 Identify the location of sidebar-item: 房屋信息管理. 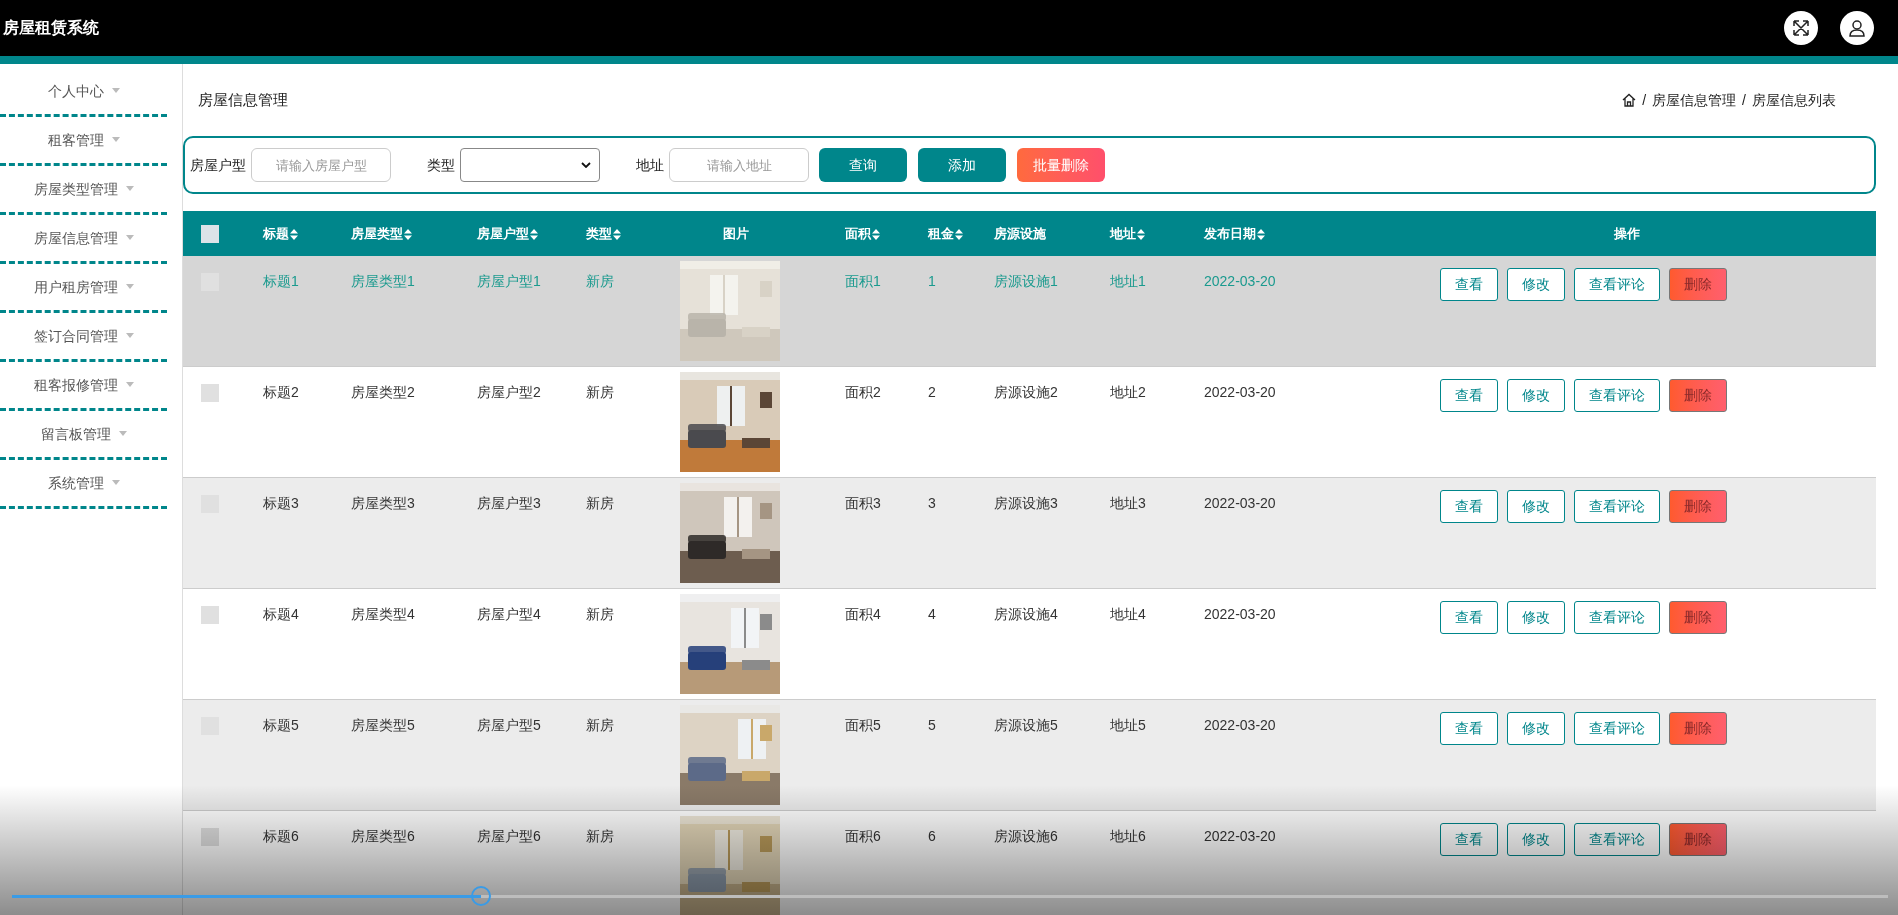
(83, 238).